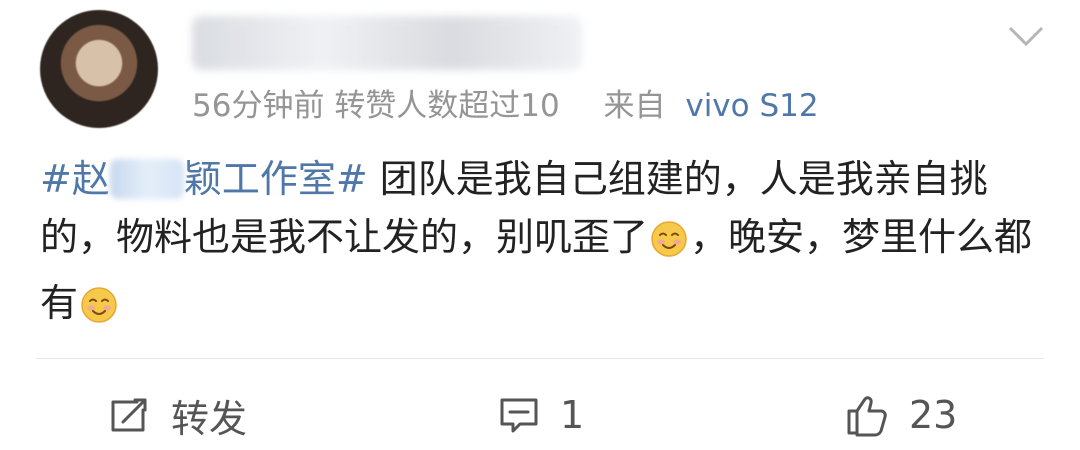  Describe the element at coordinates (867, 415) in the screenshot. I see `thumbs-up-icon` at that location.